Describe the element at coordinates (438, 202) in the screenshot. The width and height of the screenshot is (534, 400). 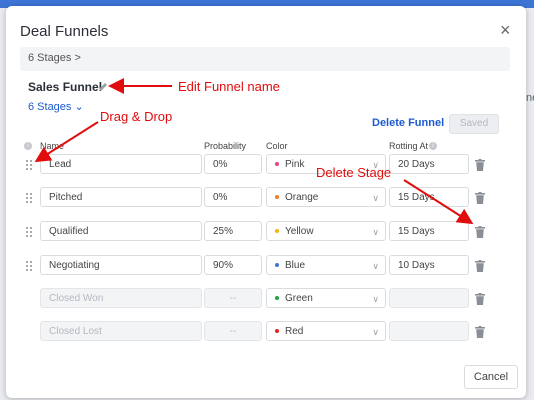
I see `delete-arrow` at that location.